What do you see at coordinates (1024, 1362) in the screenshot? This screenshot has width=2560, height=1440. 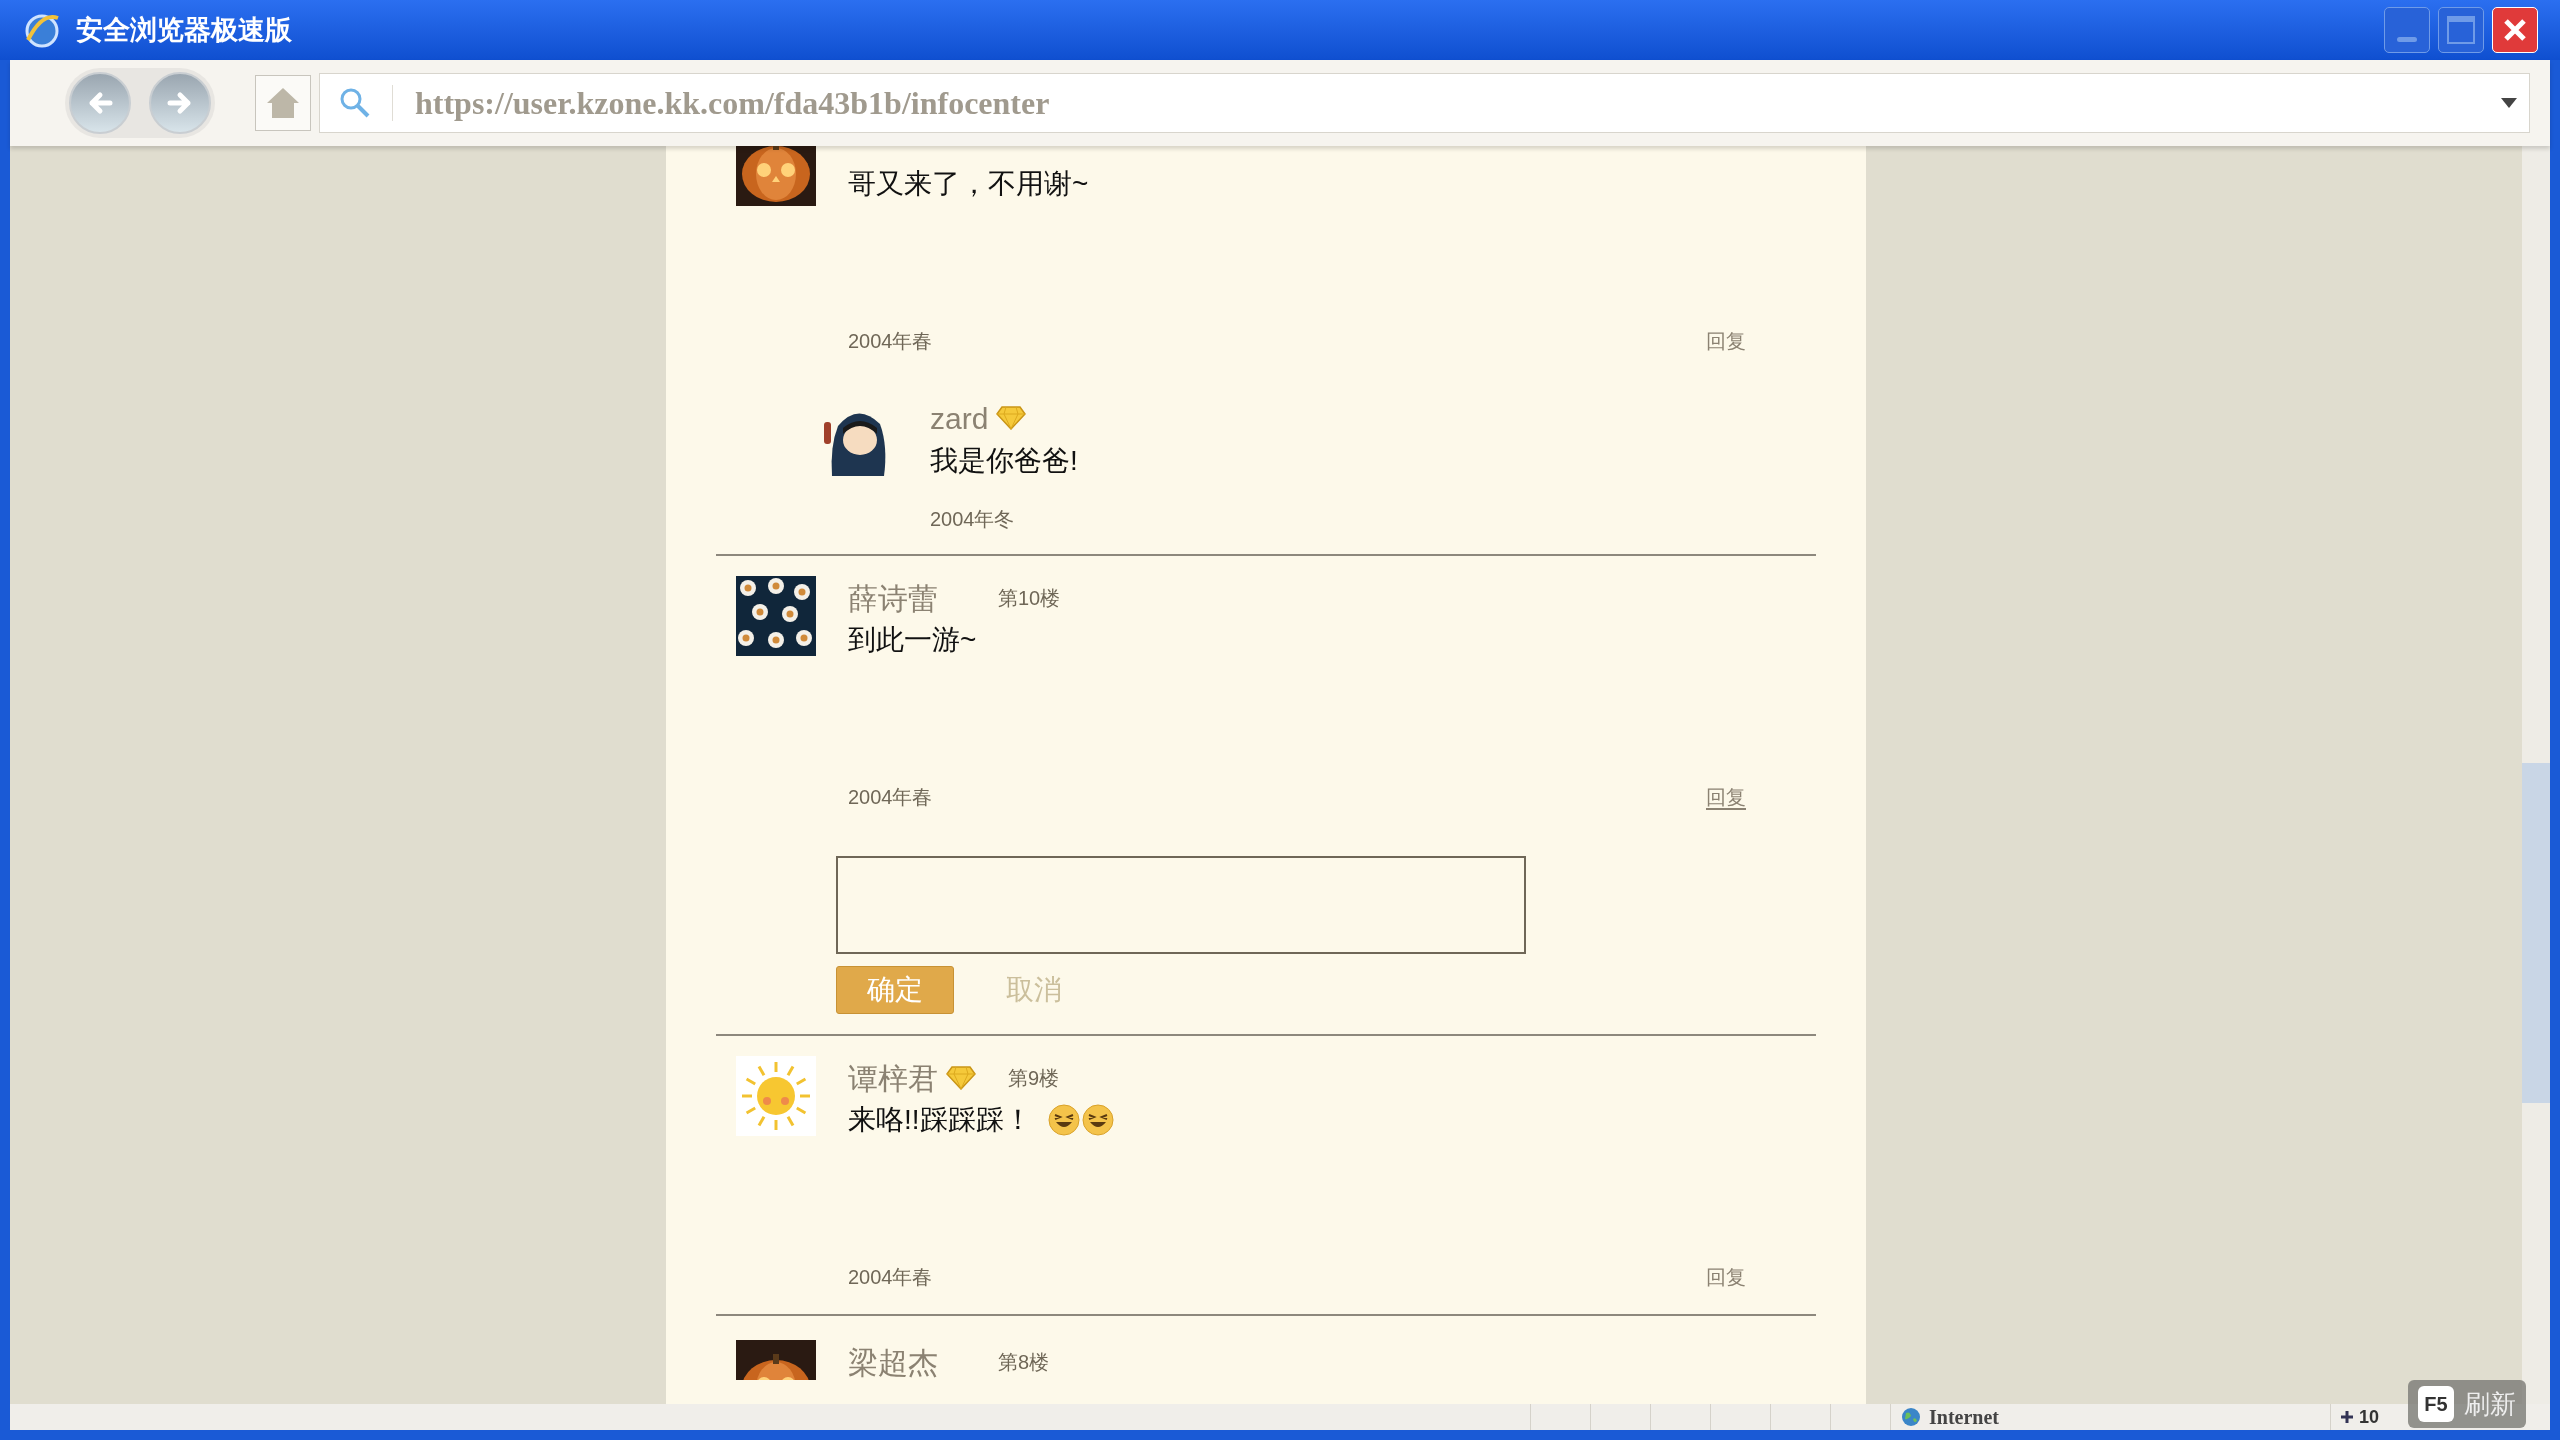 I see `floor-number: 第8楼` at bounding box center [1024, 1362].